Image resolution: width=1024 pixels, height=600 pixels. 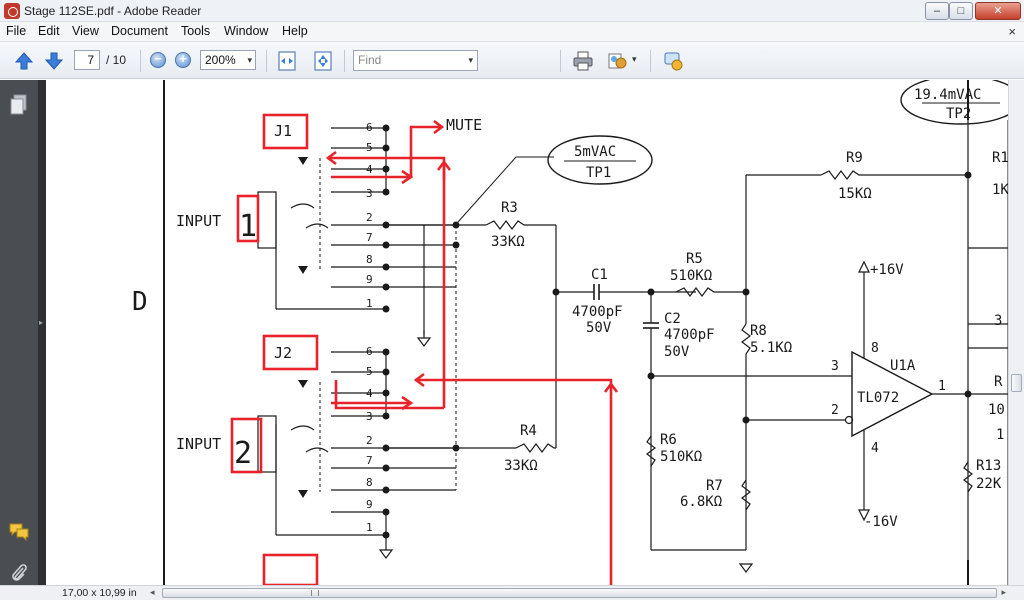 What do you see at coordinates (854, 158) in the screenshot?
I see `r9-name: R9` at bounding box center [854, 158].